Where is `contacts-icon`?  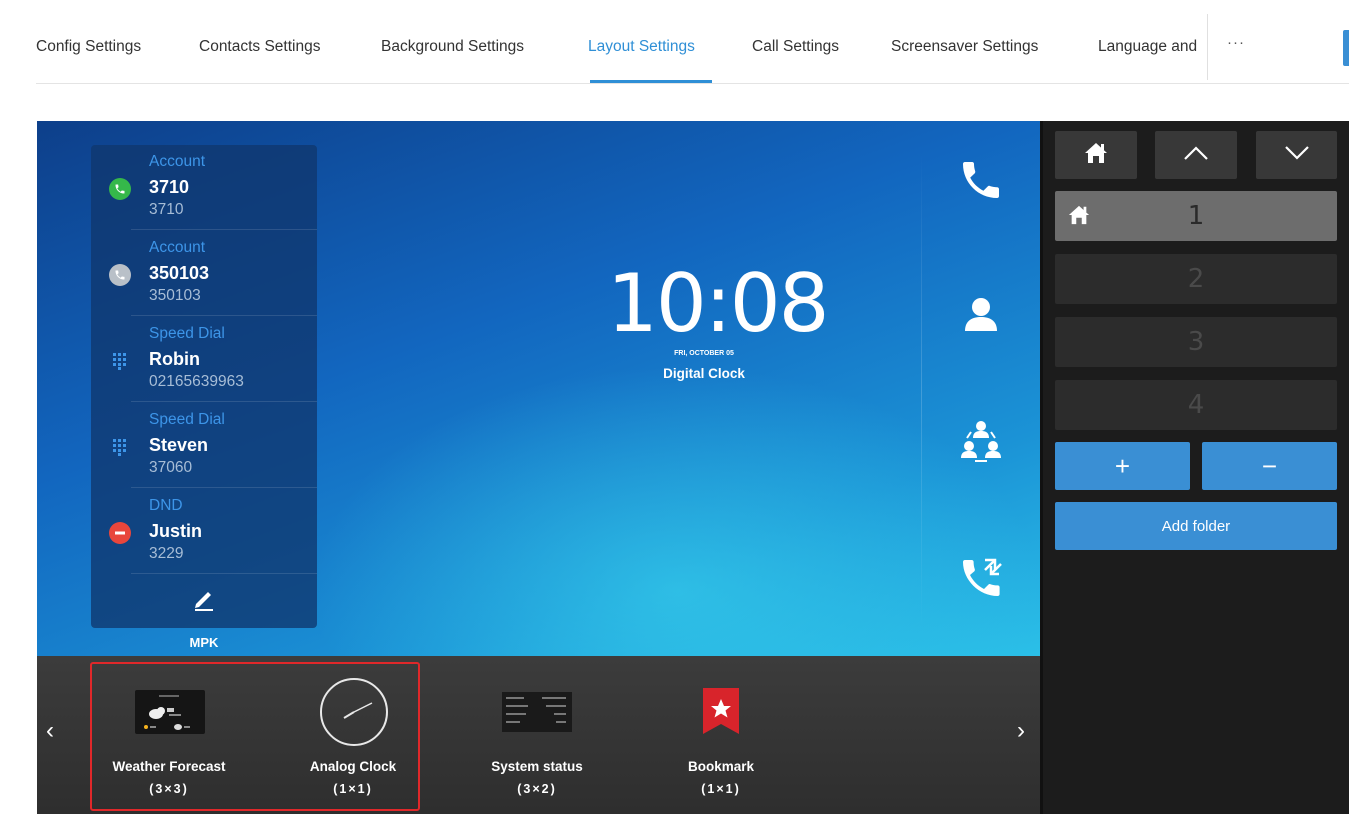 contacts-icon is located at coordinates (981, 315).